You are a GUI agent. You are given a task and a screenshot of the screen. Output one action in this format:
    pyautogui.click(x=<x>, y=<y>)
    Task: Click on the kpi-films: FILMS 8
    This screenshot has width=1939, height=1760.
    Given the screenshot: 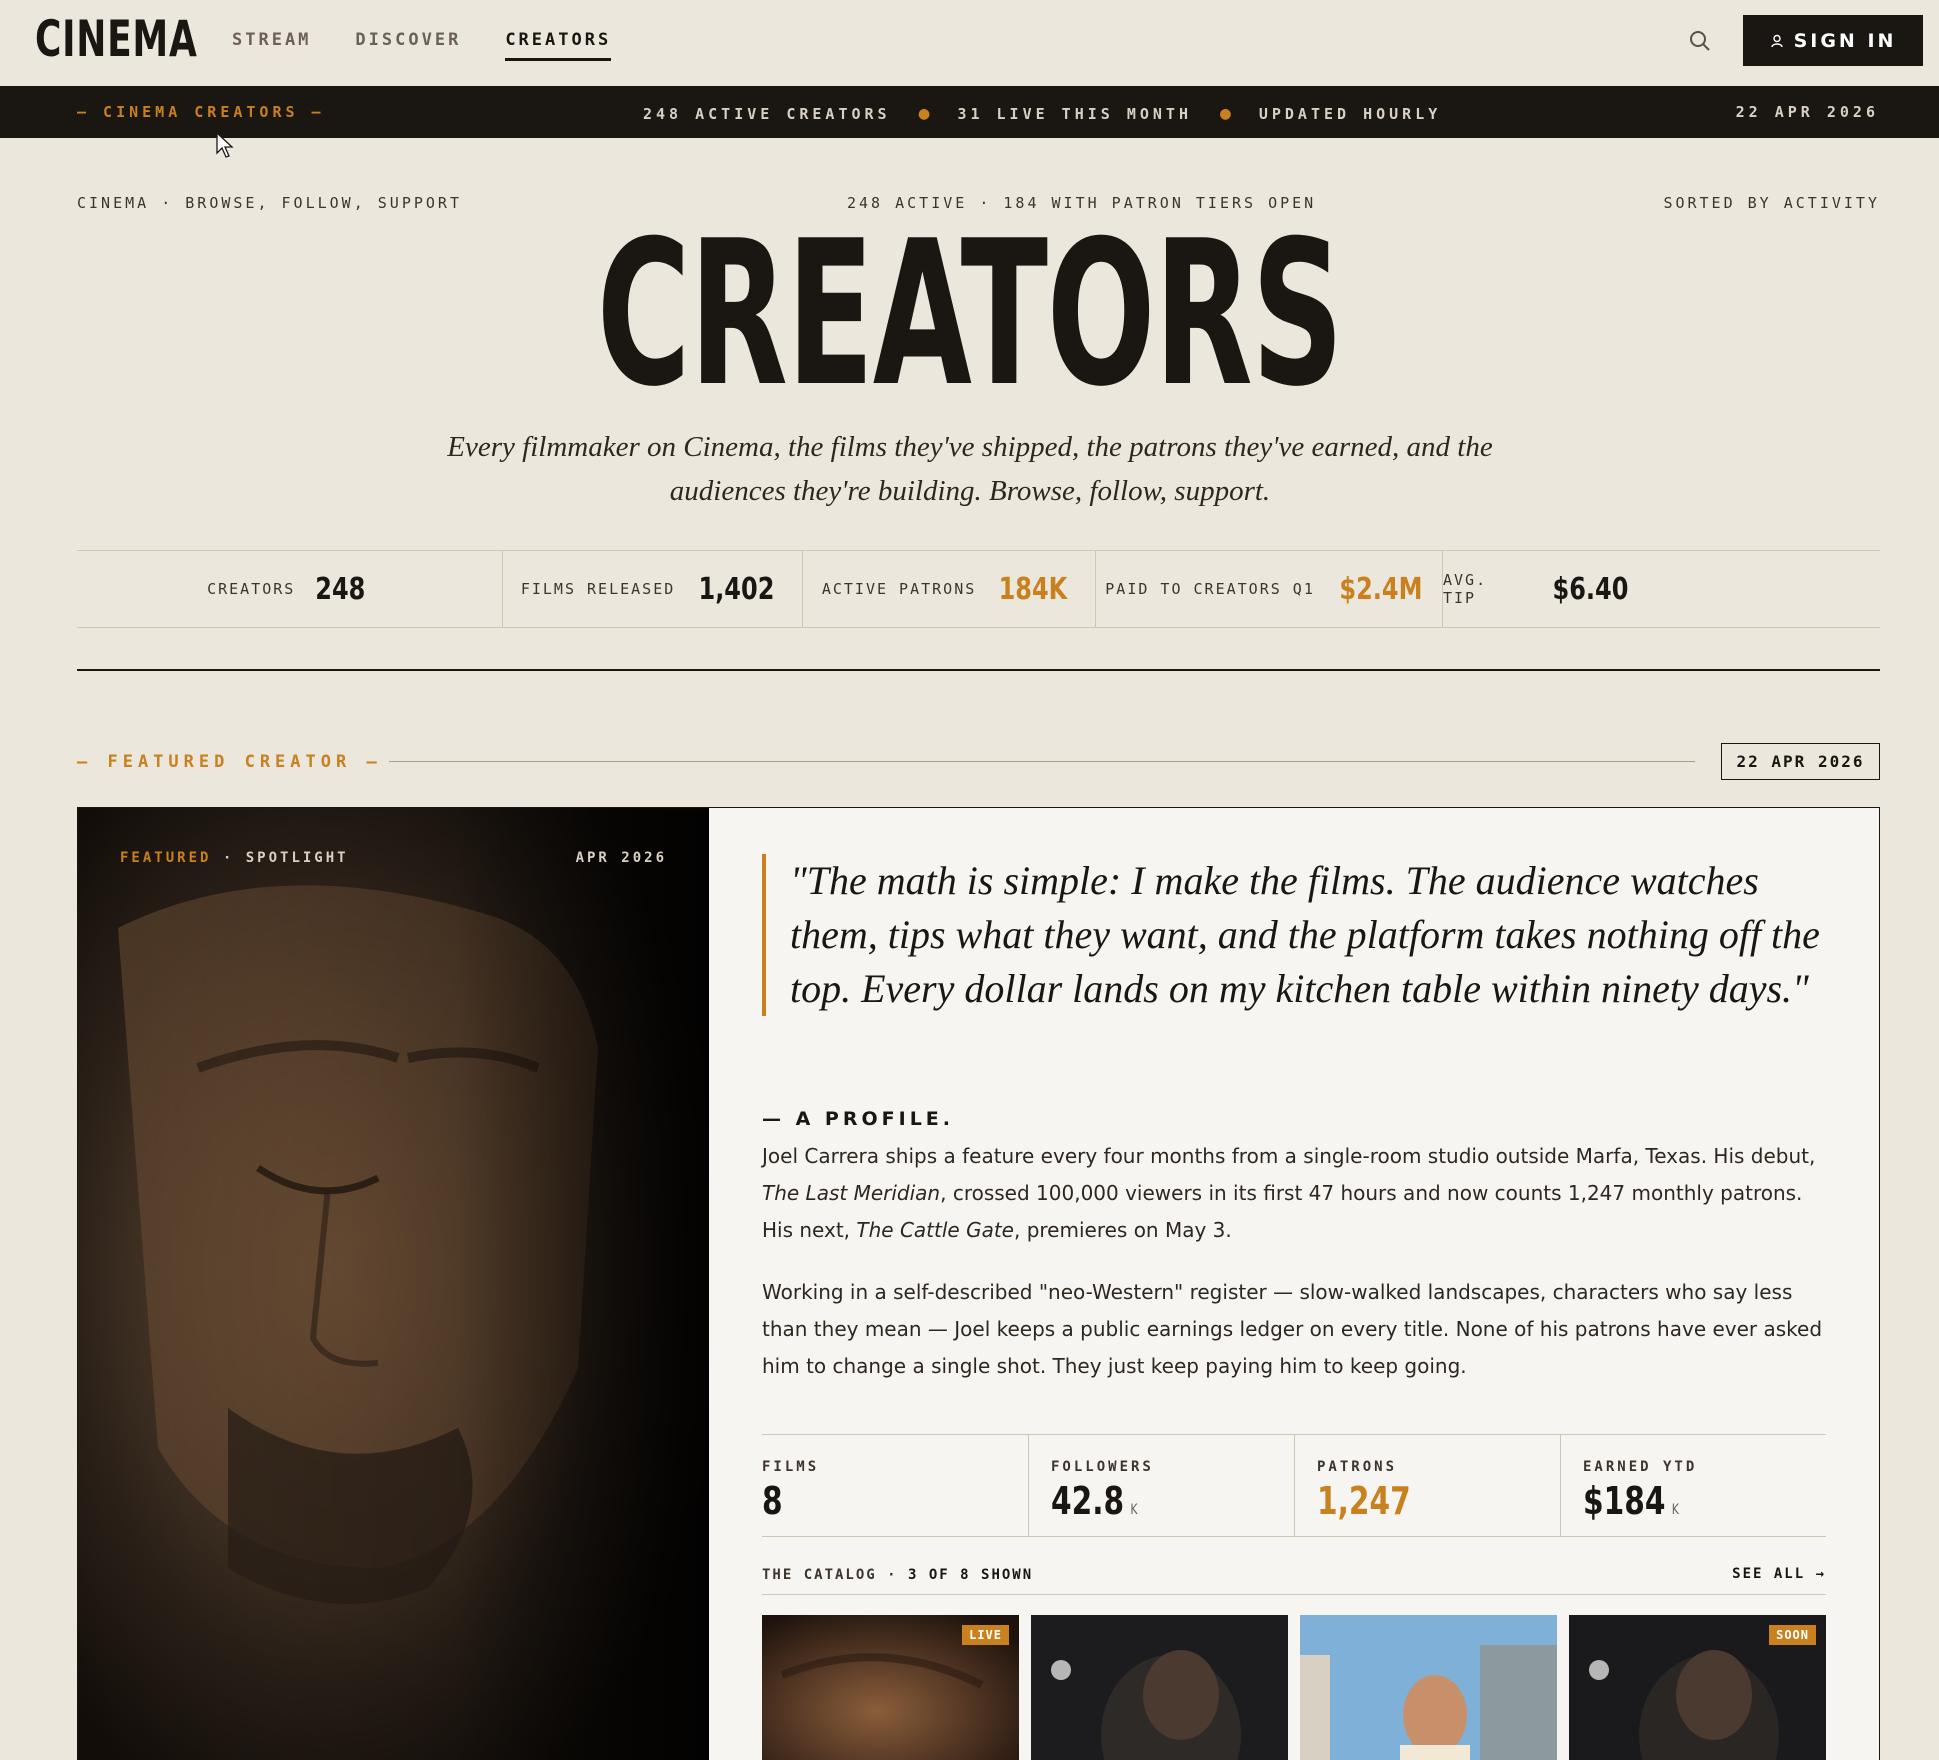 What is the action you would take?
    pyautogui.click(x=895, y=1485)
    